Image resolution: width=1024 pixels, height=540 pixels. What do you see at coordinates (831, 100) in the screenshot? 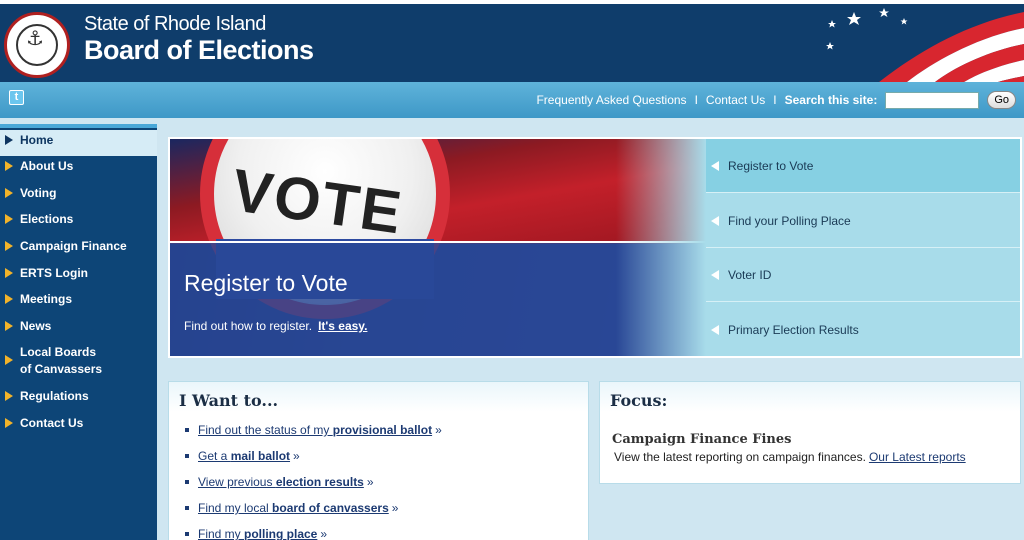
I see `search-label: Search this site:` at bounding box center [831, 100].